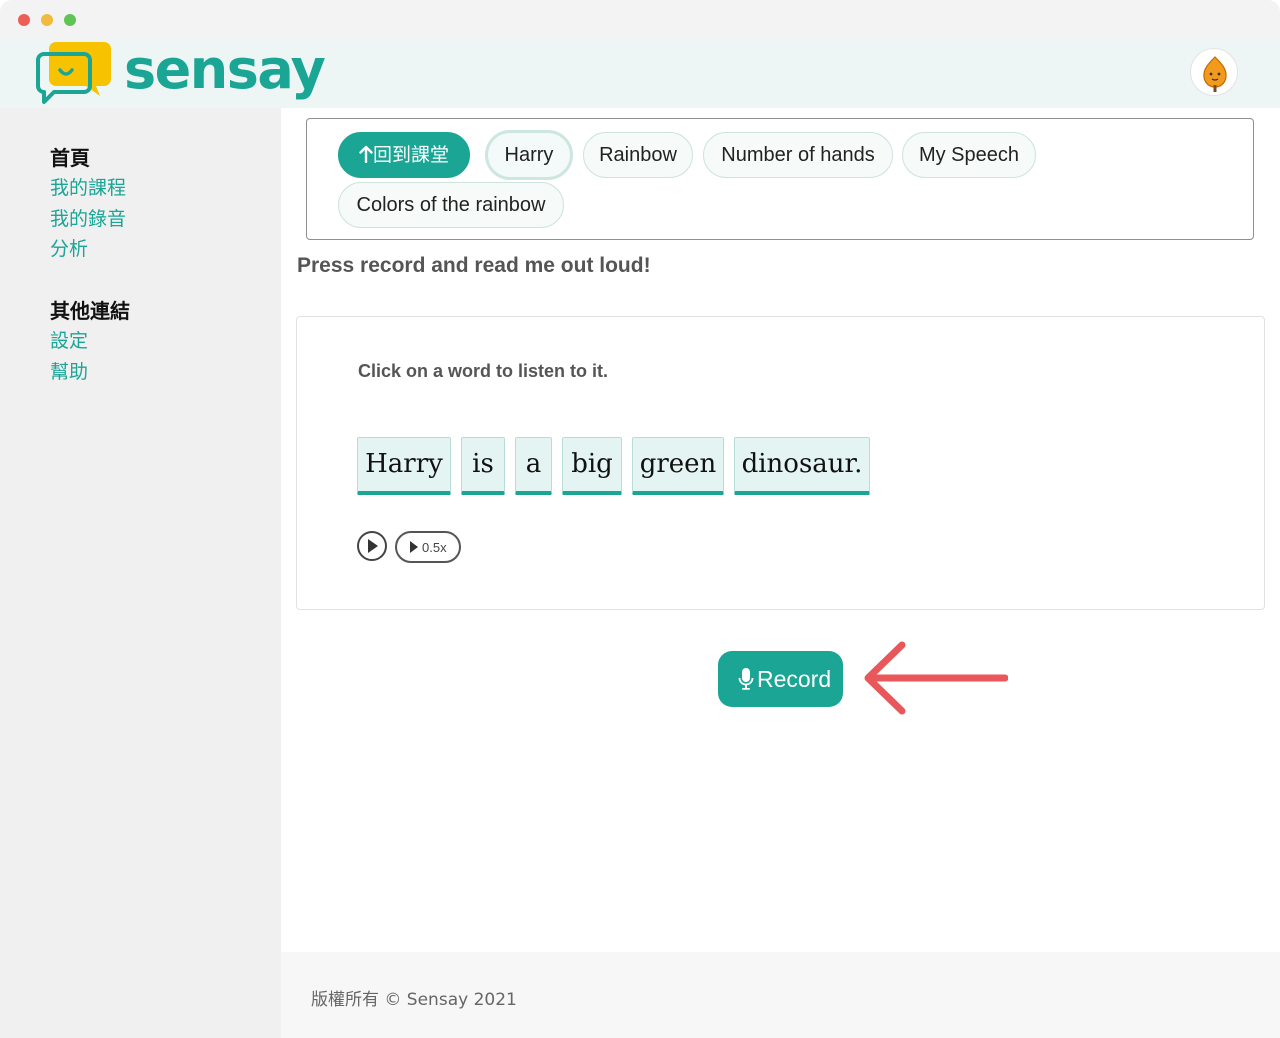 The image size is (1280, 1038). Describe the element at coordinates (404, 466) in the screenshot. I see `word-harry: Harry` at that location.